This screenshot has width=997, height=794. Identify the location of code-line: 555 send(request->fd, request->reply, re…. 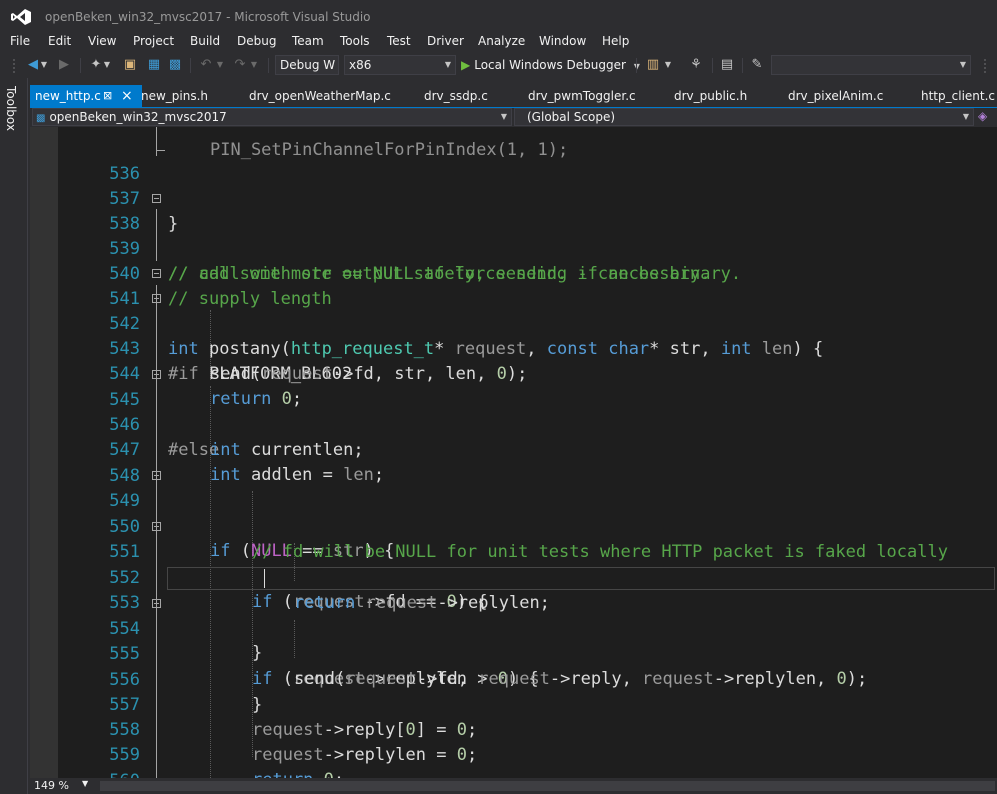
(513, 653).